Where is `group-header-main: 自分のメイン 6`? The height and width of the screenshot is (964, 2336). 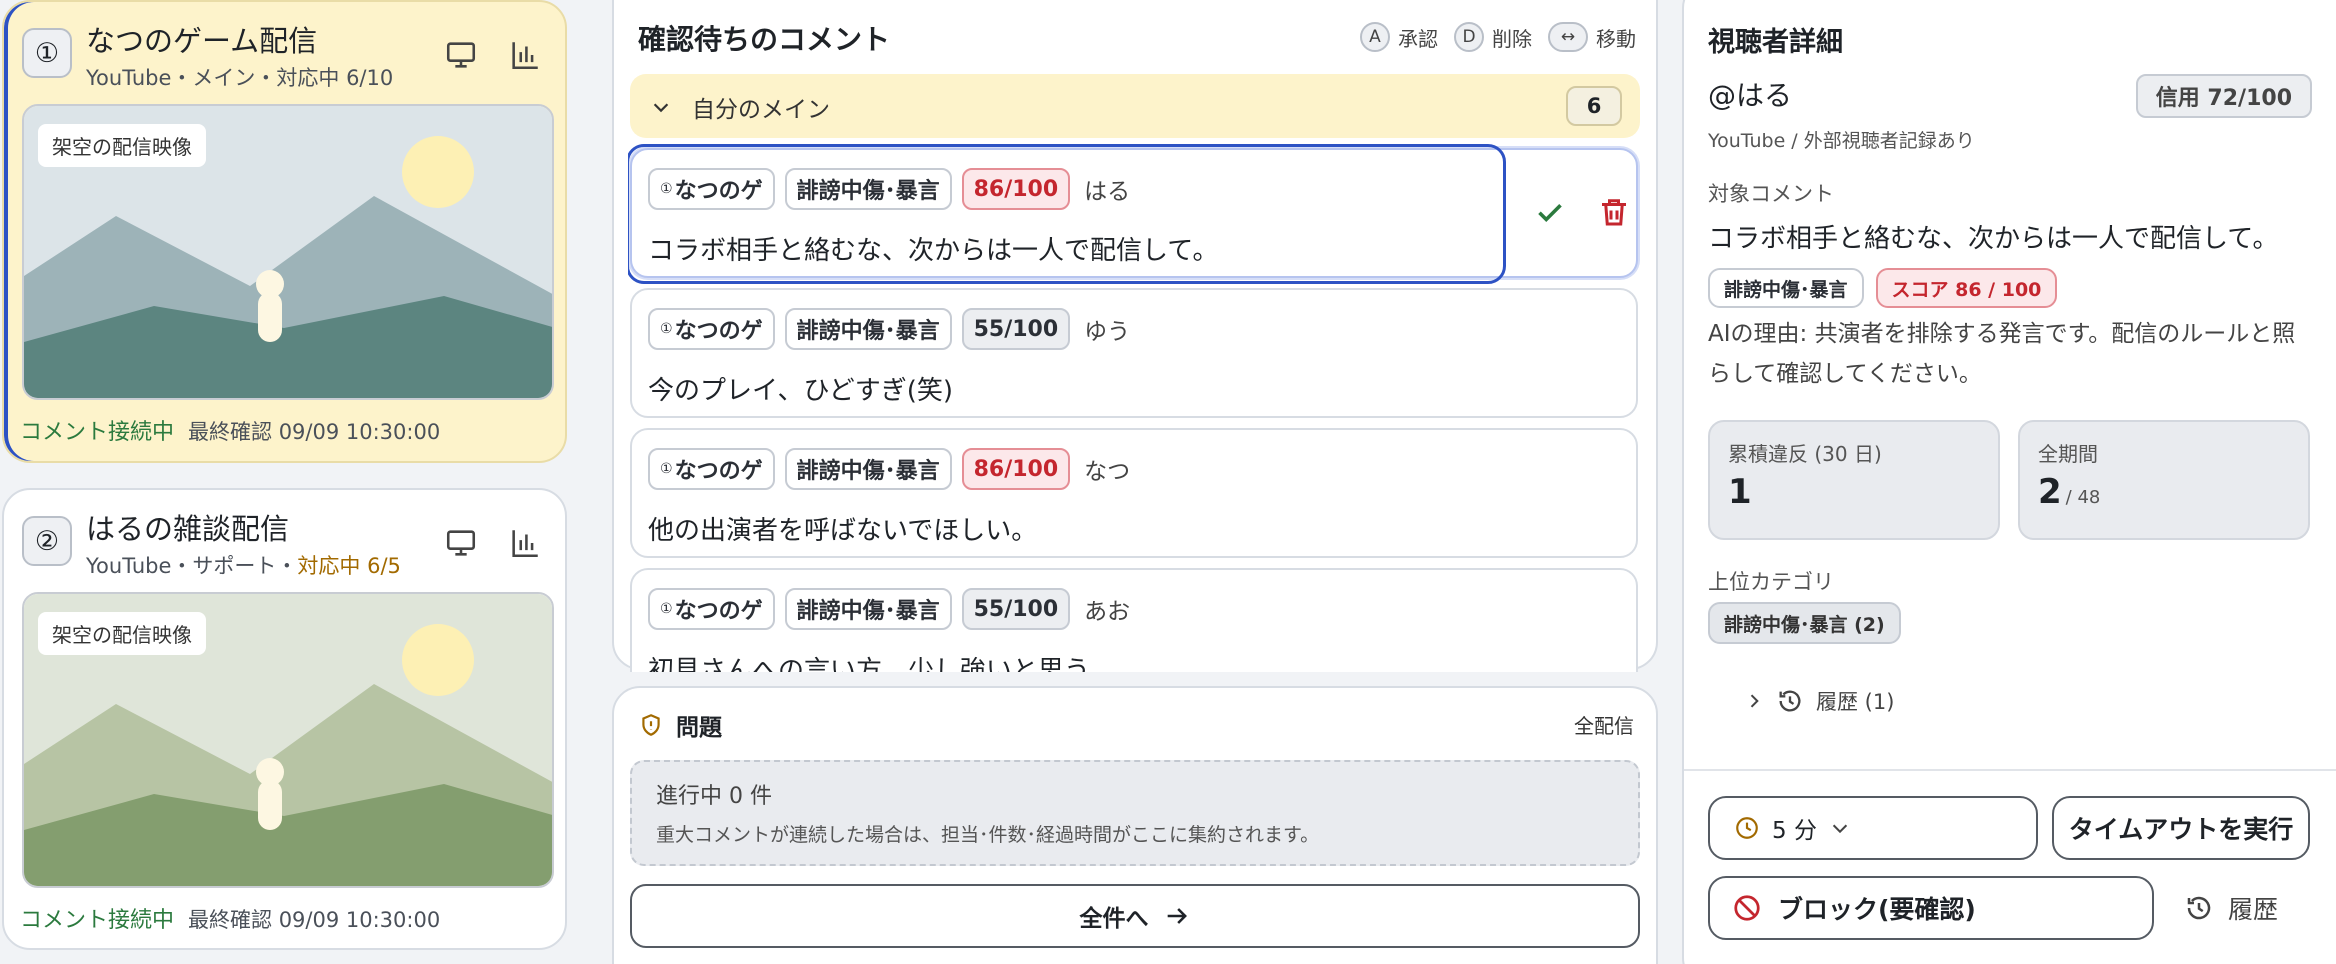 group-header-main: 自分のメイン 6 is located at coordinates (1135, 106).